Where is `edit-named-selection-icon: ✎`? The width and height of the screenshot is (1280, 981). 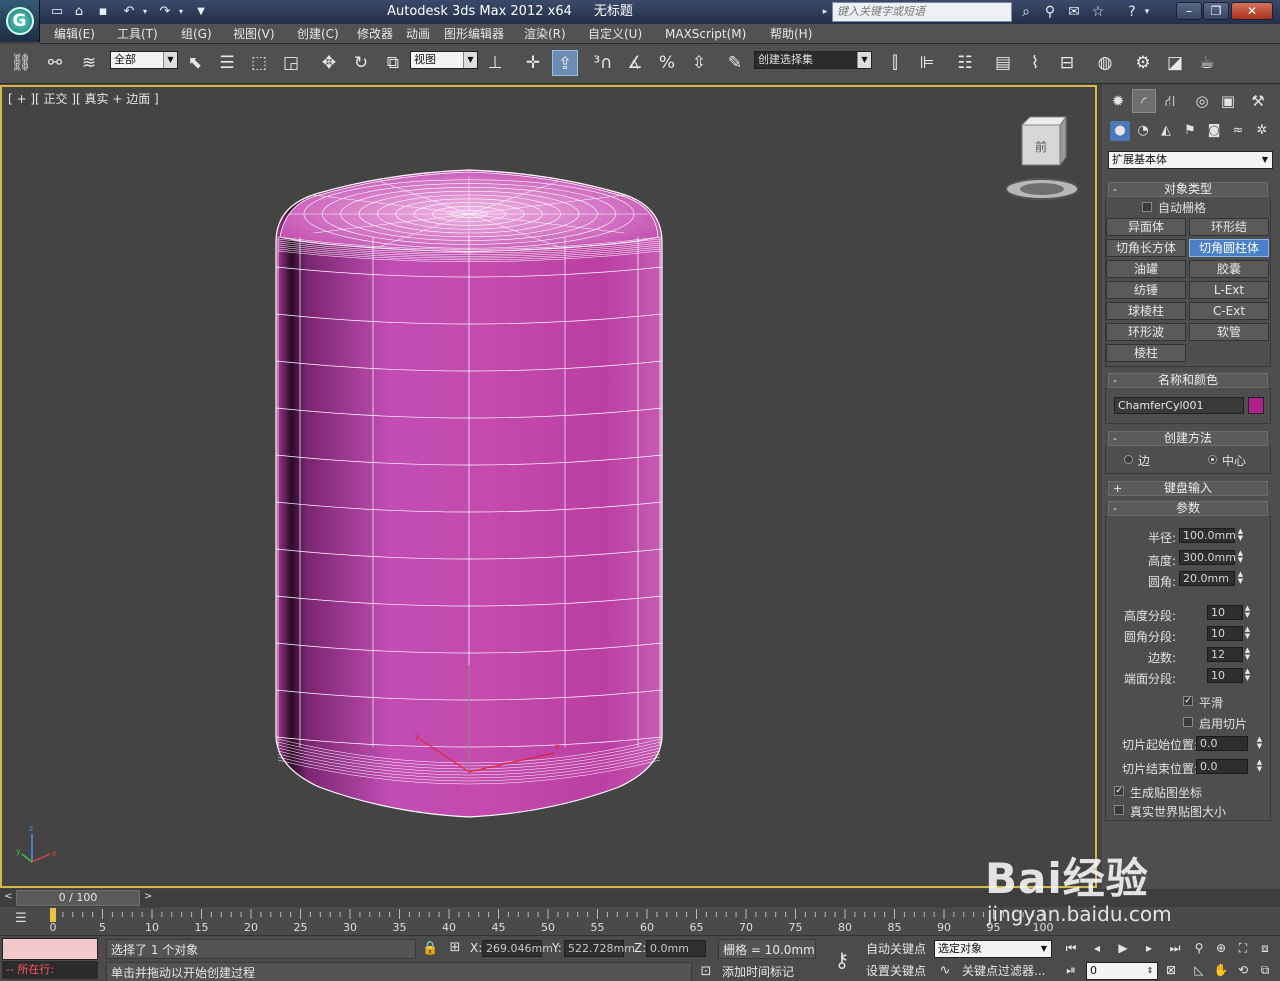 edit-named-selection-icon: ✎ is located at coordinates (735, 63).